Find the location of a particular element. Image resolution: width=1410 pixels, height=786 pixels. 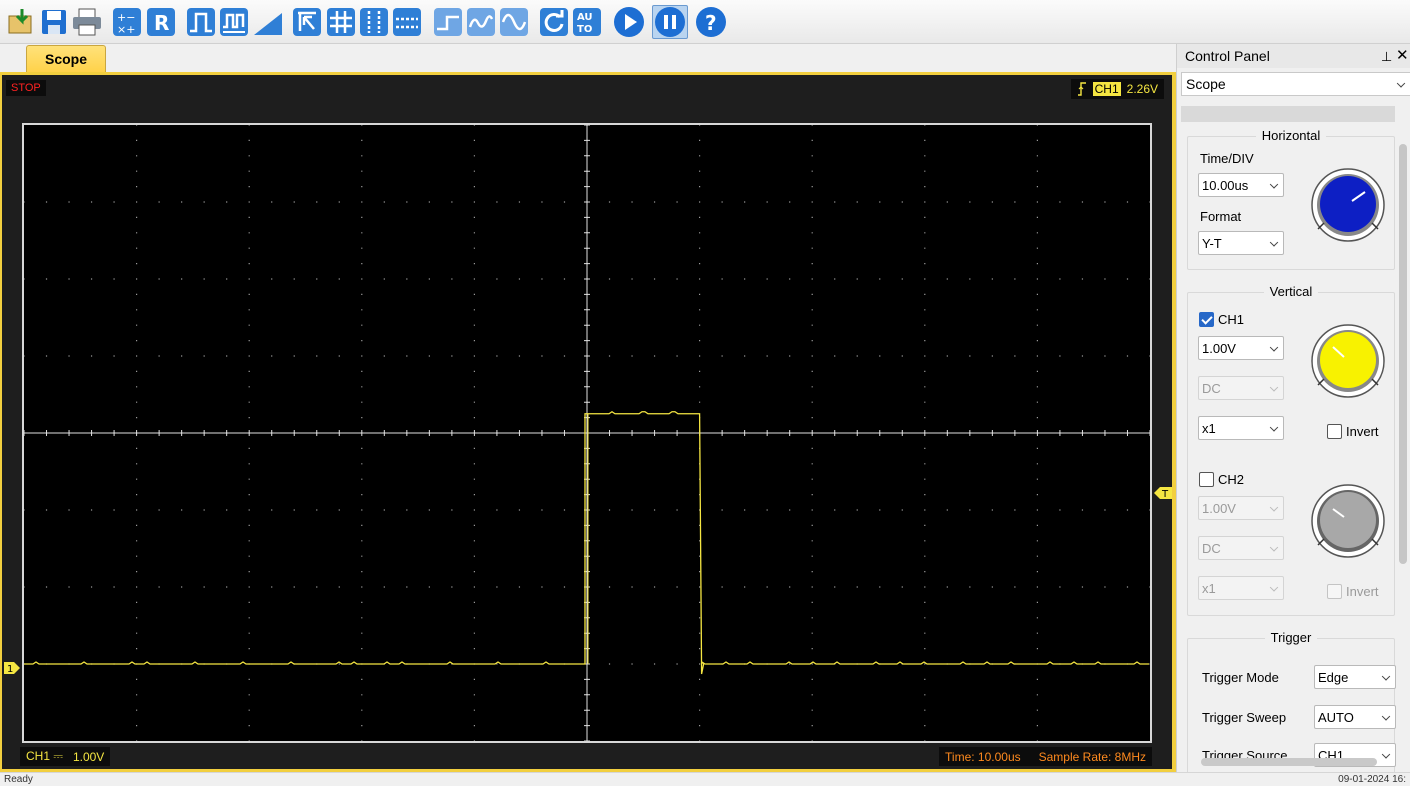

ch2-invert-checkbox is located at coordinates (1334, 591).